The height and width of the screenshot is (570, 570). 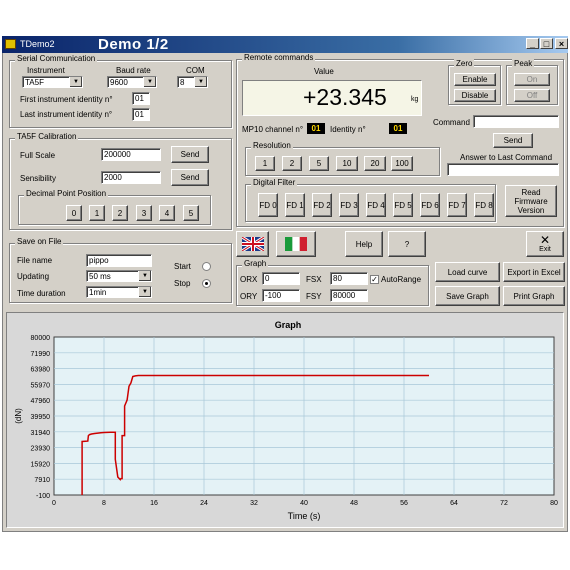 I want to click on filter-button-fd3: FD 3, so click(x=349, y=205).